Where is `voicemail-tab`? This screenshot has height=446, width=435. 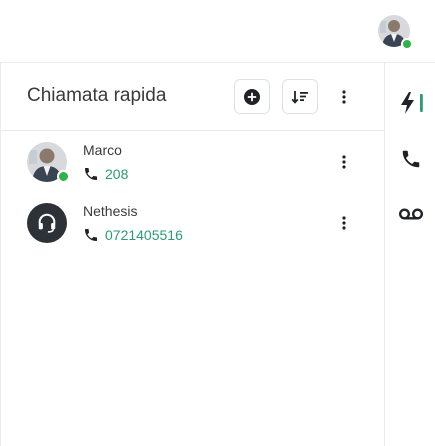
voicemail-tab is located at coordinates (411, 214).